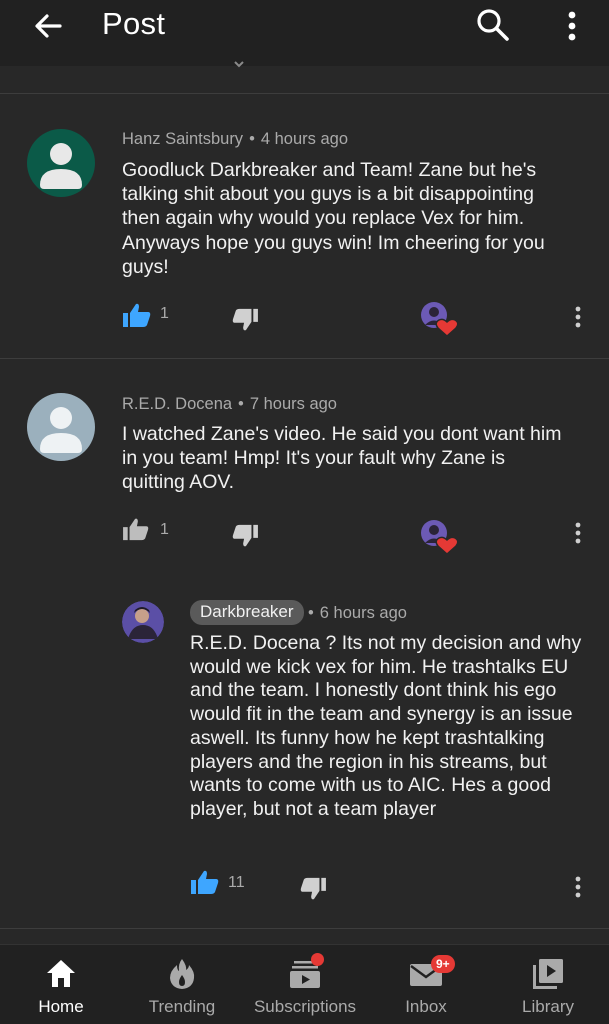 The height and width of the screenshot is (1024, 609). What do you see at coordinates (304, 34) in the screenshot?
I see `app-bar: Post` at bounding box center [304, 34].